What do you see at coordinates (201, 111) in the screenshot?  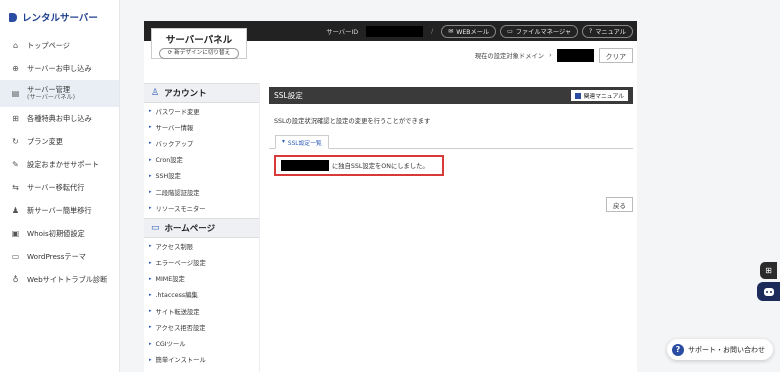 I see `menu-item: ▸ パスワード変更` at bounding box center [201, 111].